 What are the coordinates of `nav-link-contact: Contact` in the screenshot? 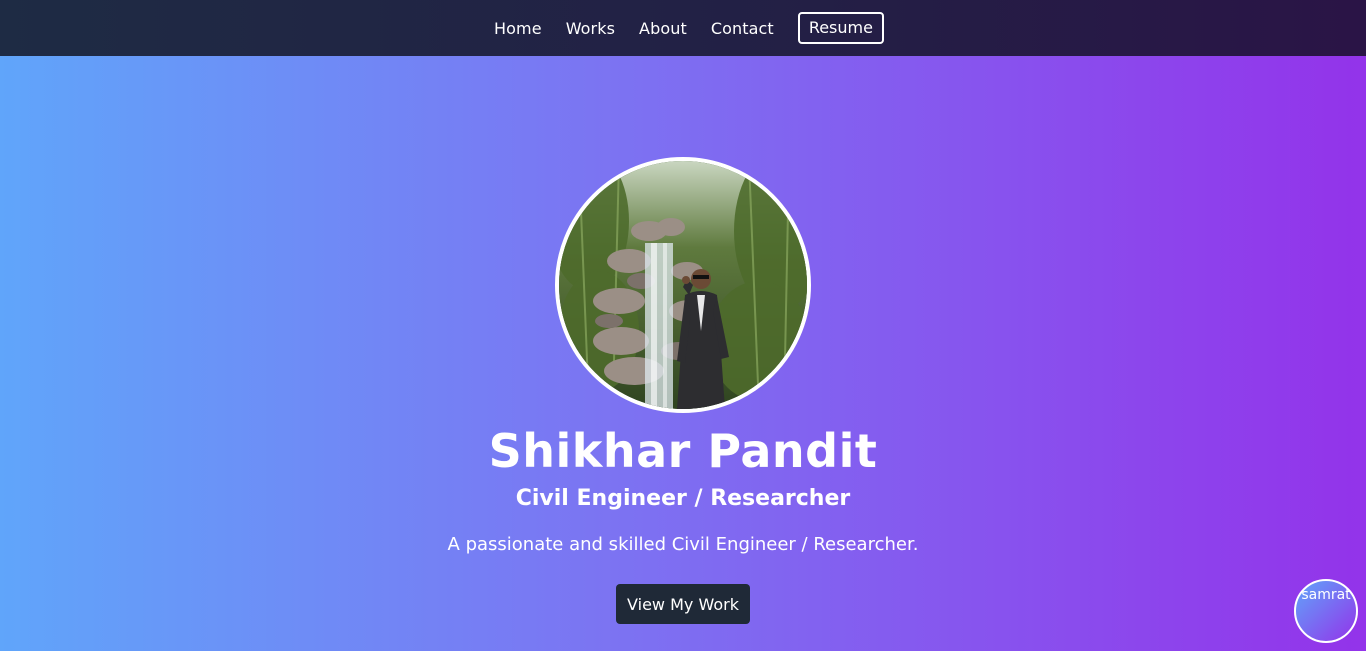 It's located at (742, 28).